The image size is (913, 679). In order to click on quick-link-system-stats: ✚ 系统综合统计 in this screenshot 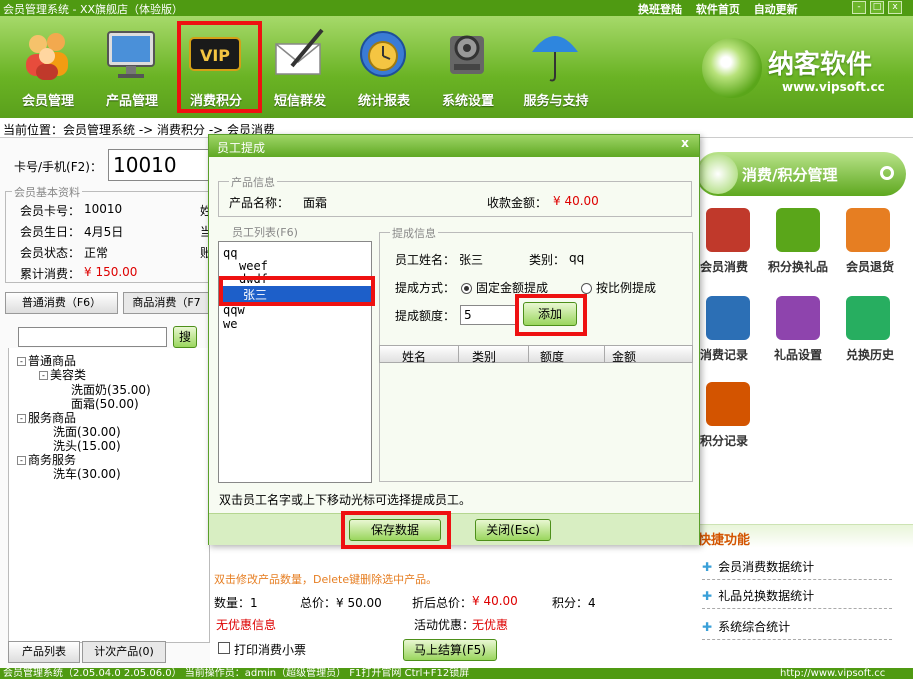, I will do `click(797, 629)`.